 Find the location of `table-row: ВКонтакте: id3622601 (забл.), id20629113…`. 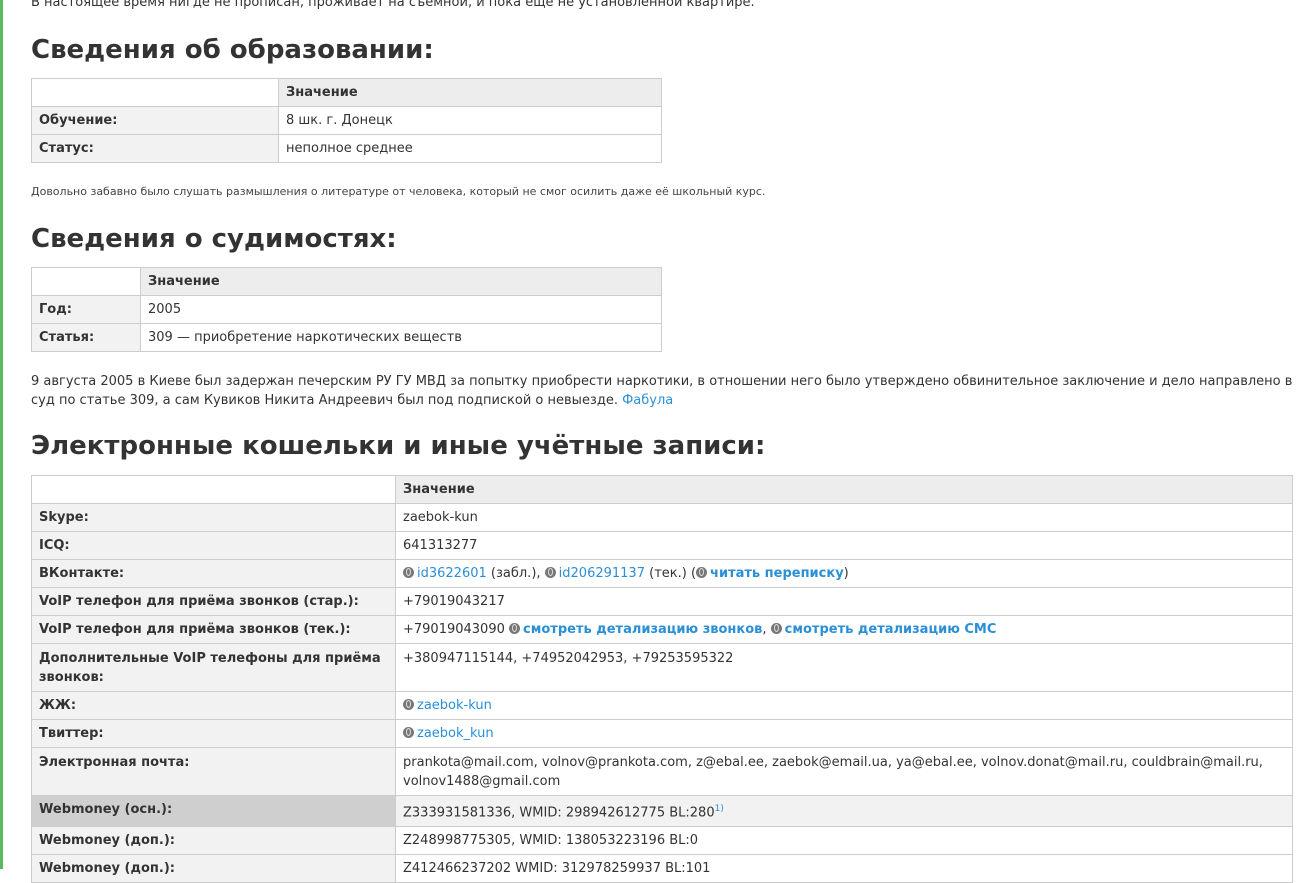

table-row: ВКонтакте: id3622601 (забл.), id20629113… is located at coordinates (662, 573).